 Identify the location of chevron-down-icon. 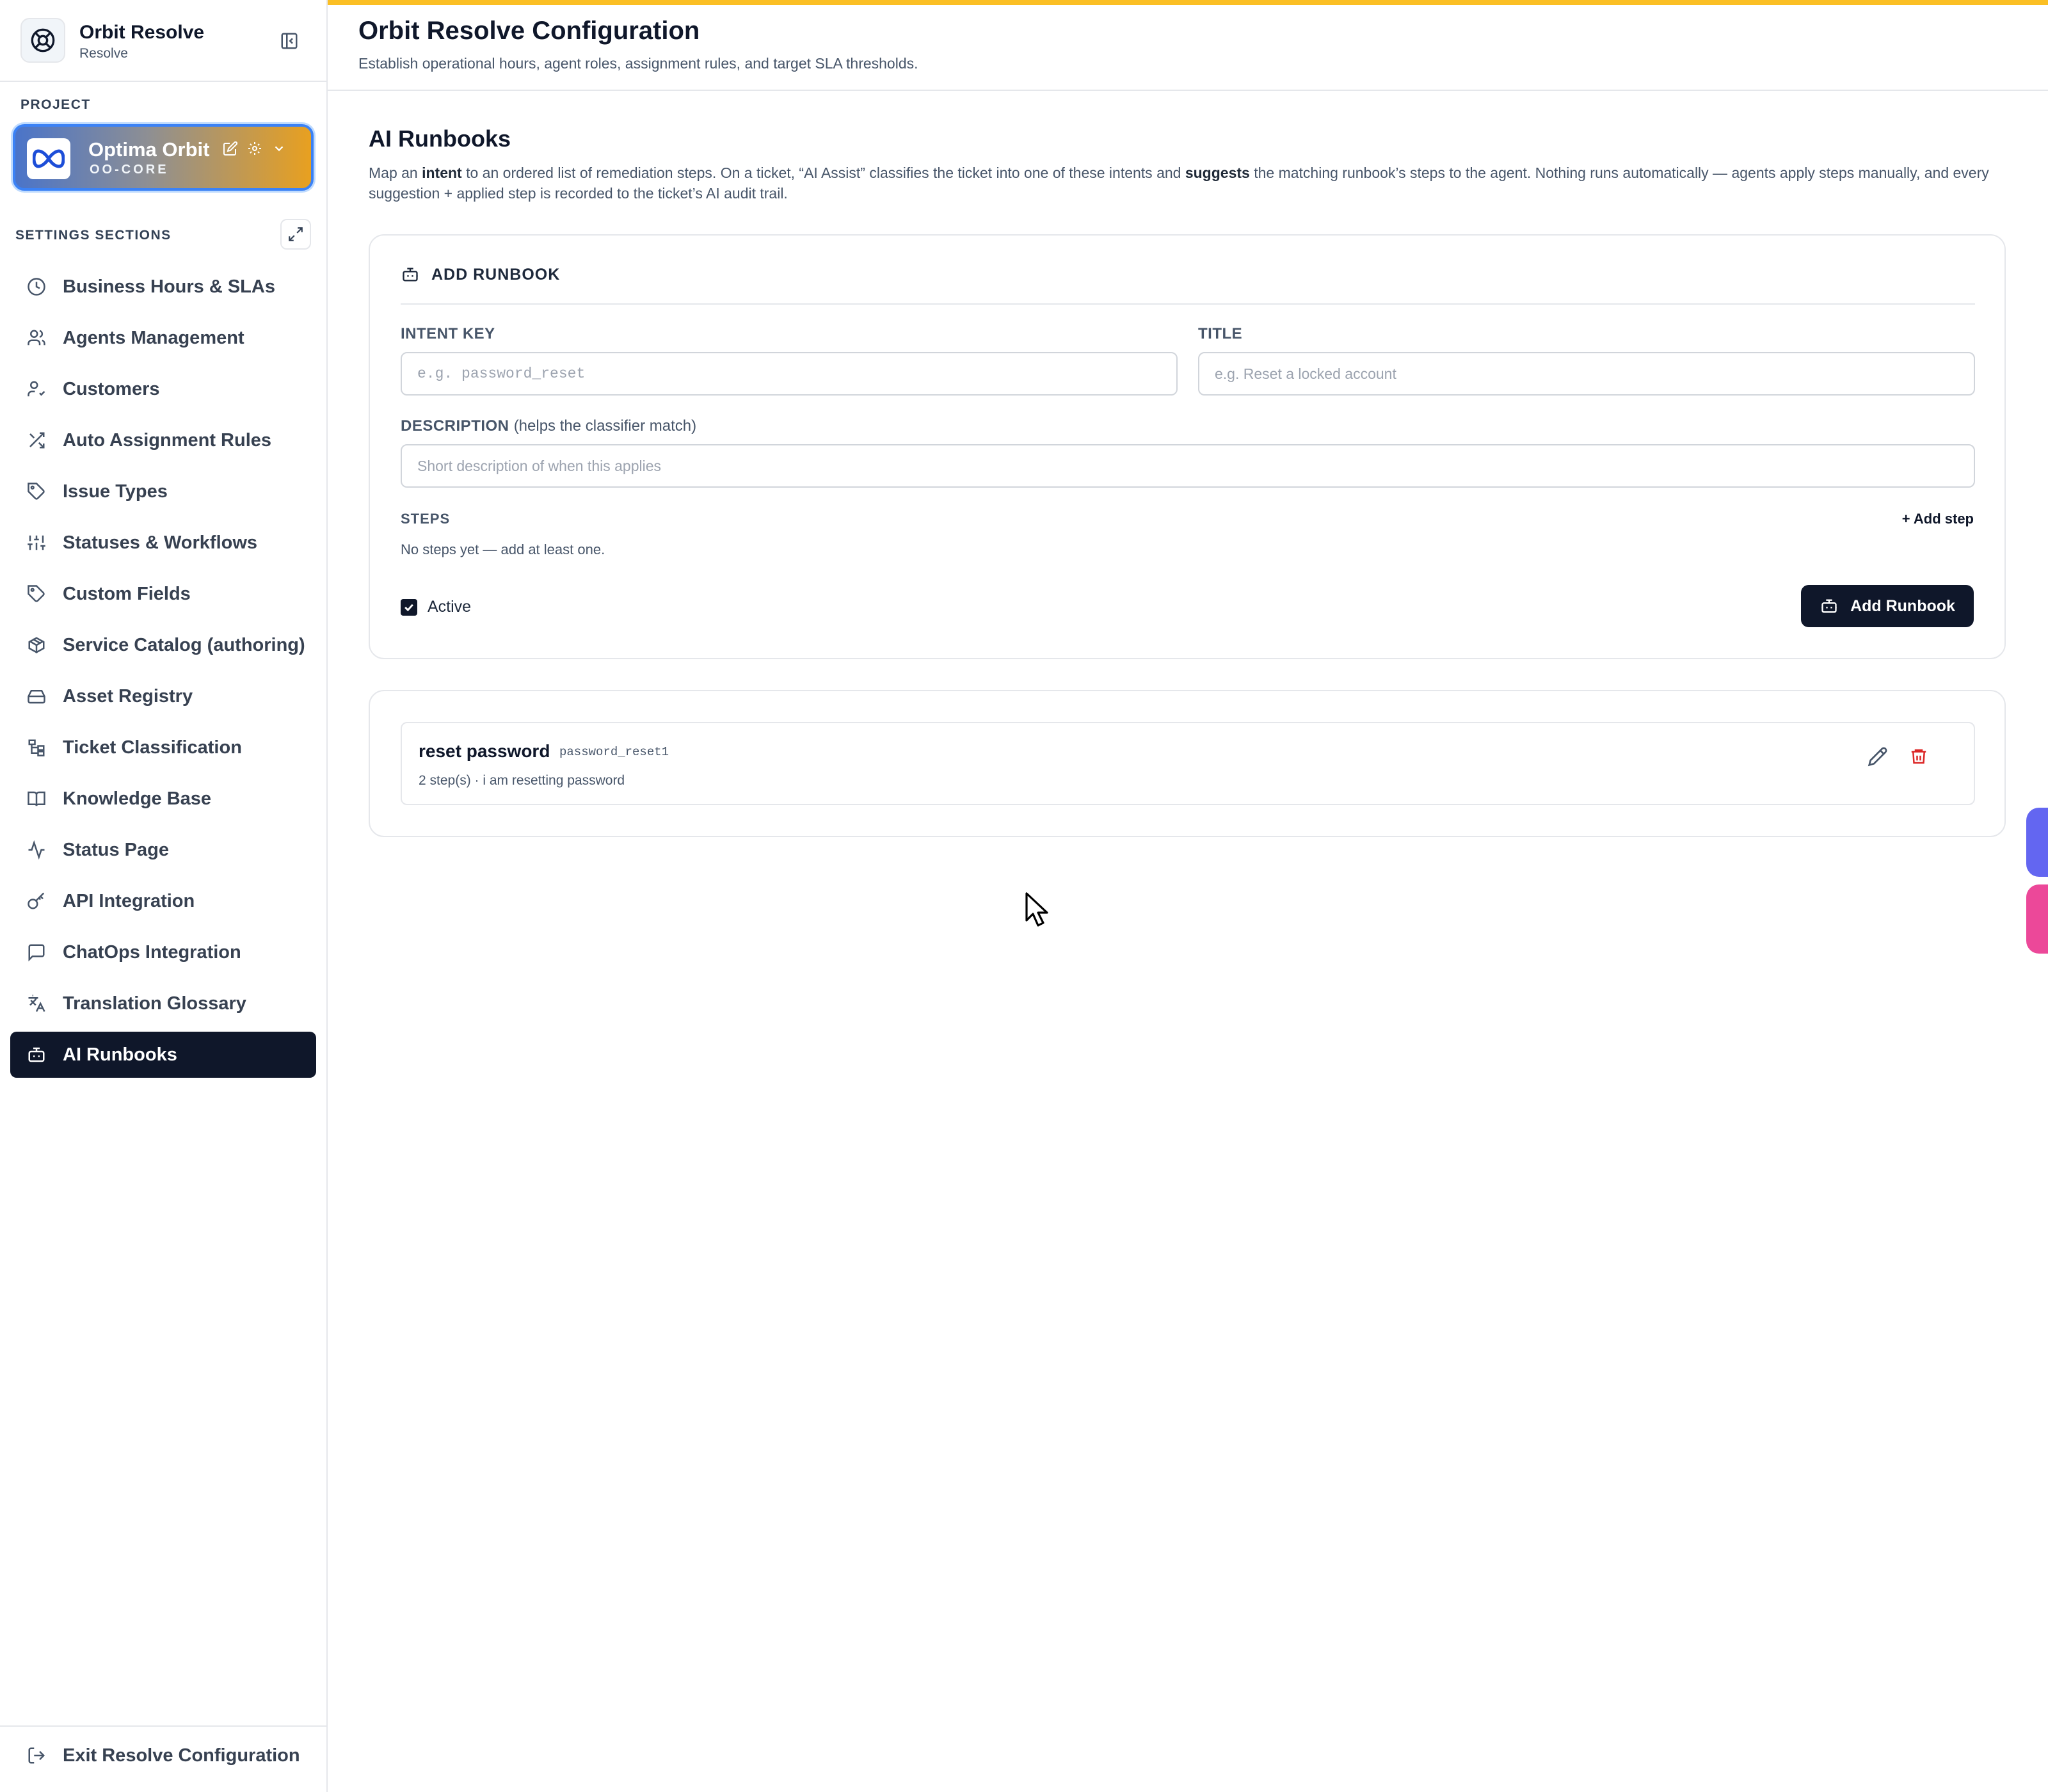
(279, 148).